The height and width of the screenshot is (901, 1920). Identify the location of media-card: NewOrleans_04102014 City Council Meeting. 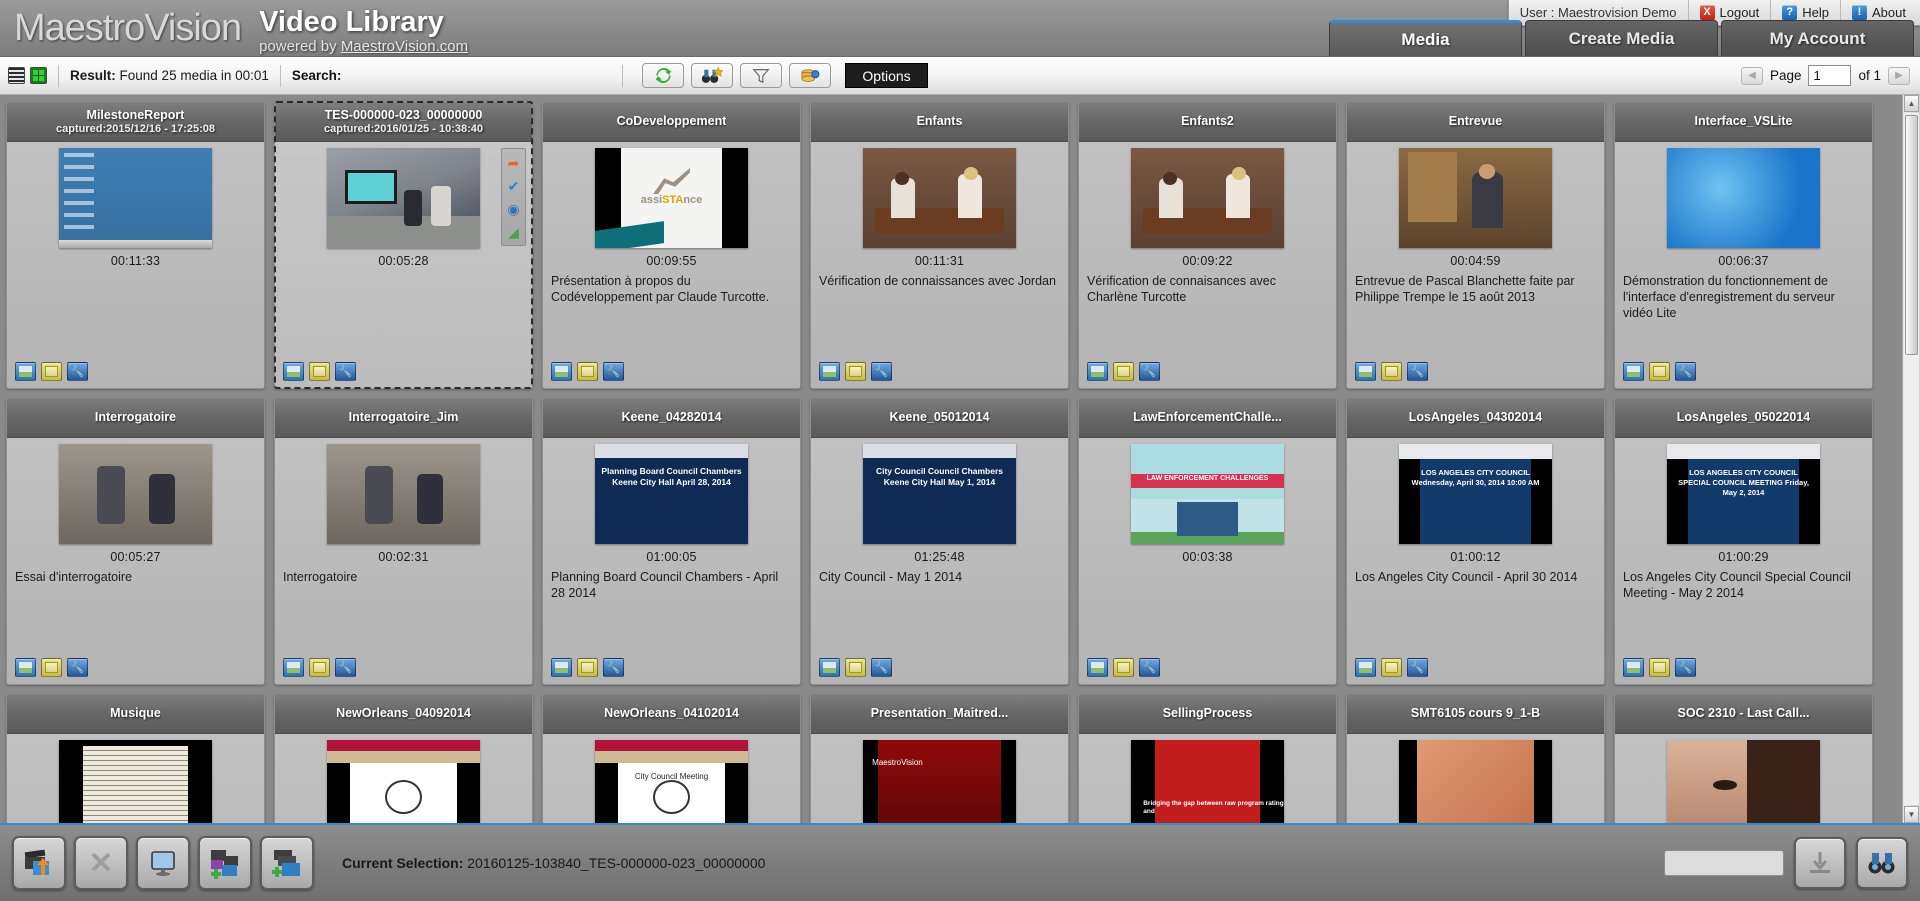
(671, 758).